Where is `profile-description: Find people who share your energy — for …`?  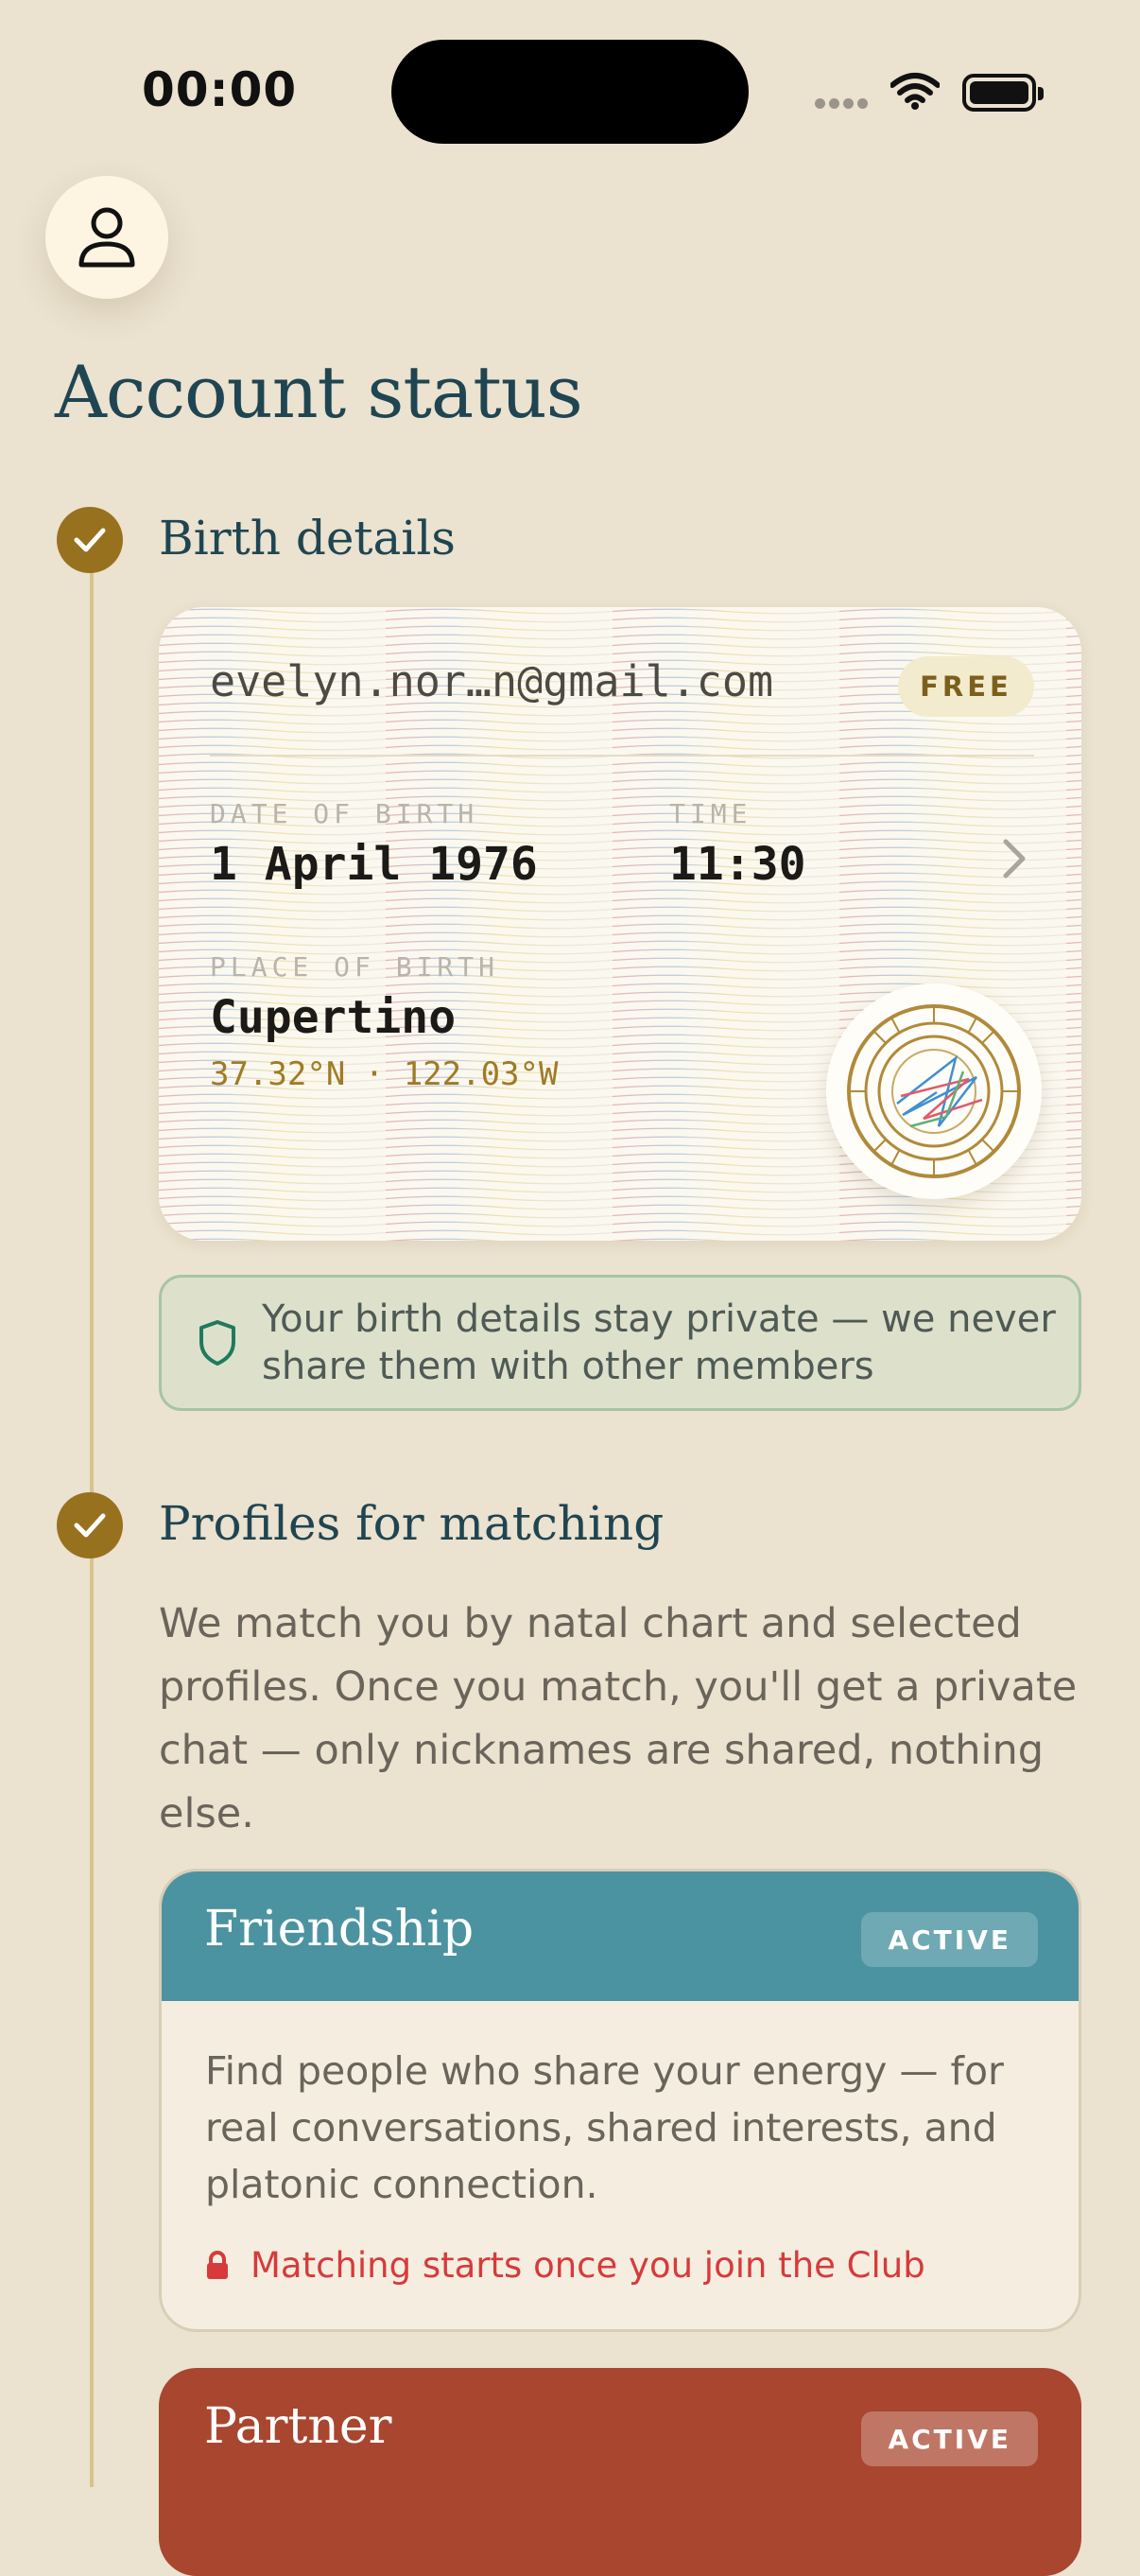
profile-description: Find people who share your energy — for … is located at coordinates (604, 2127).